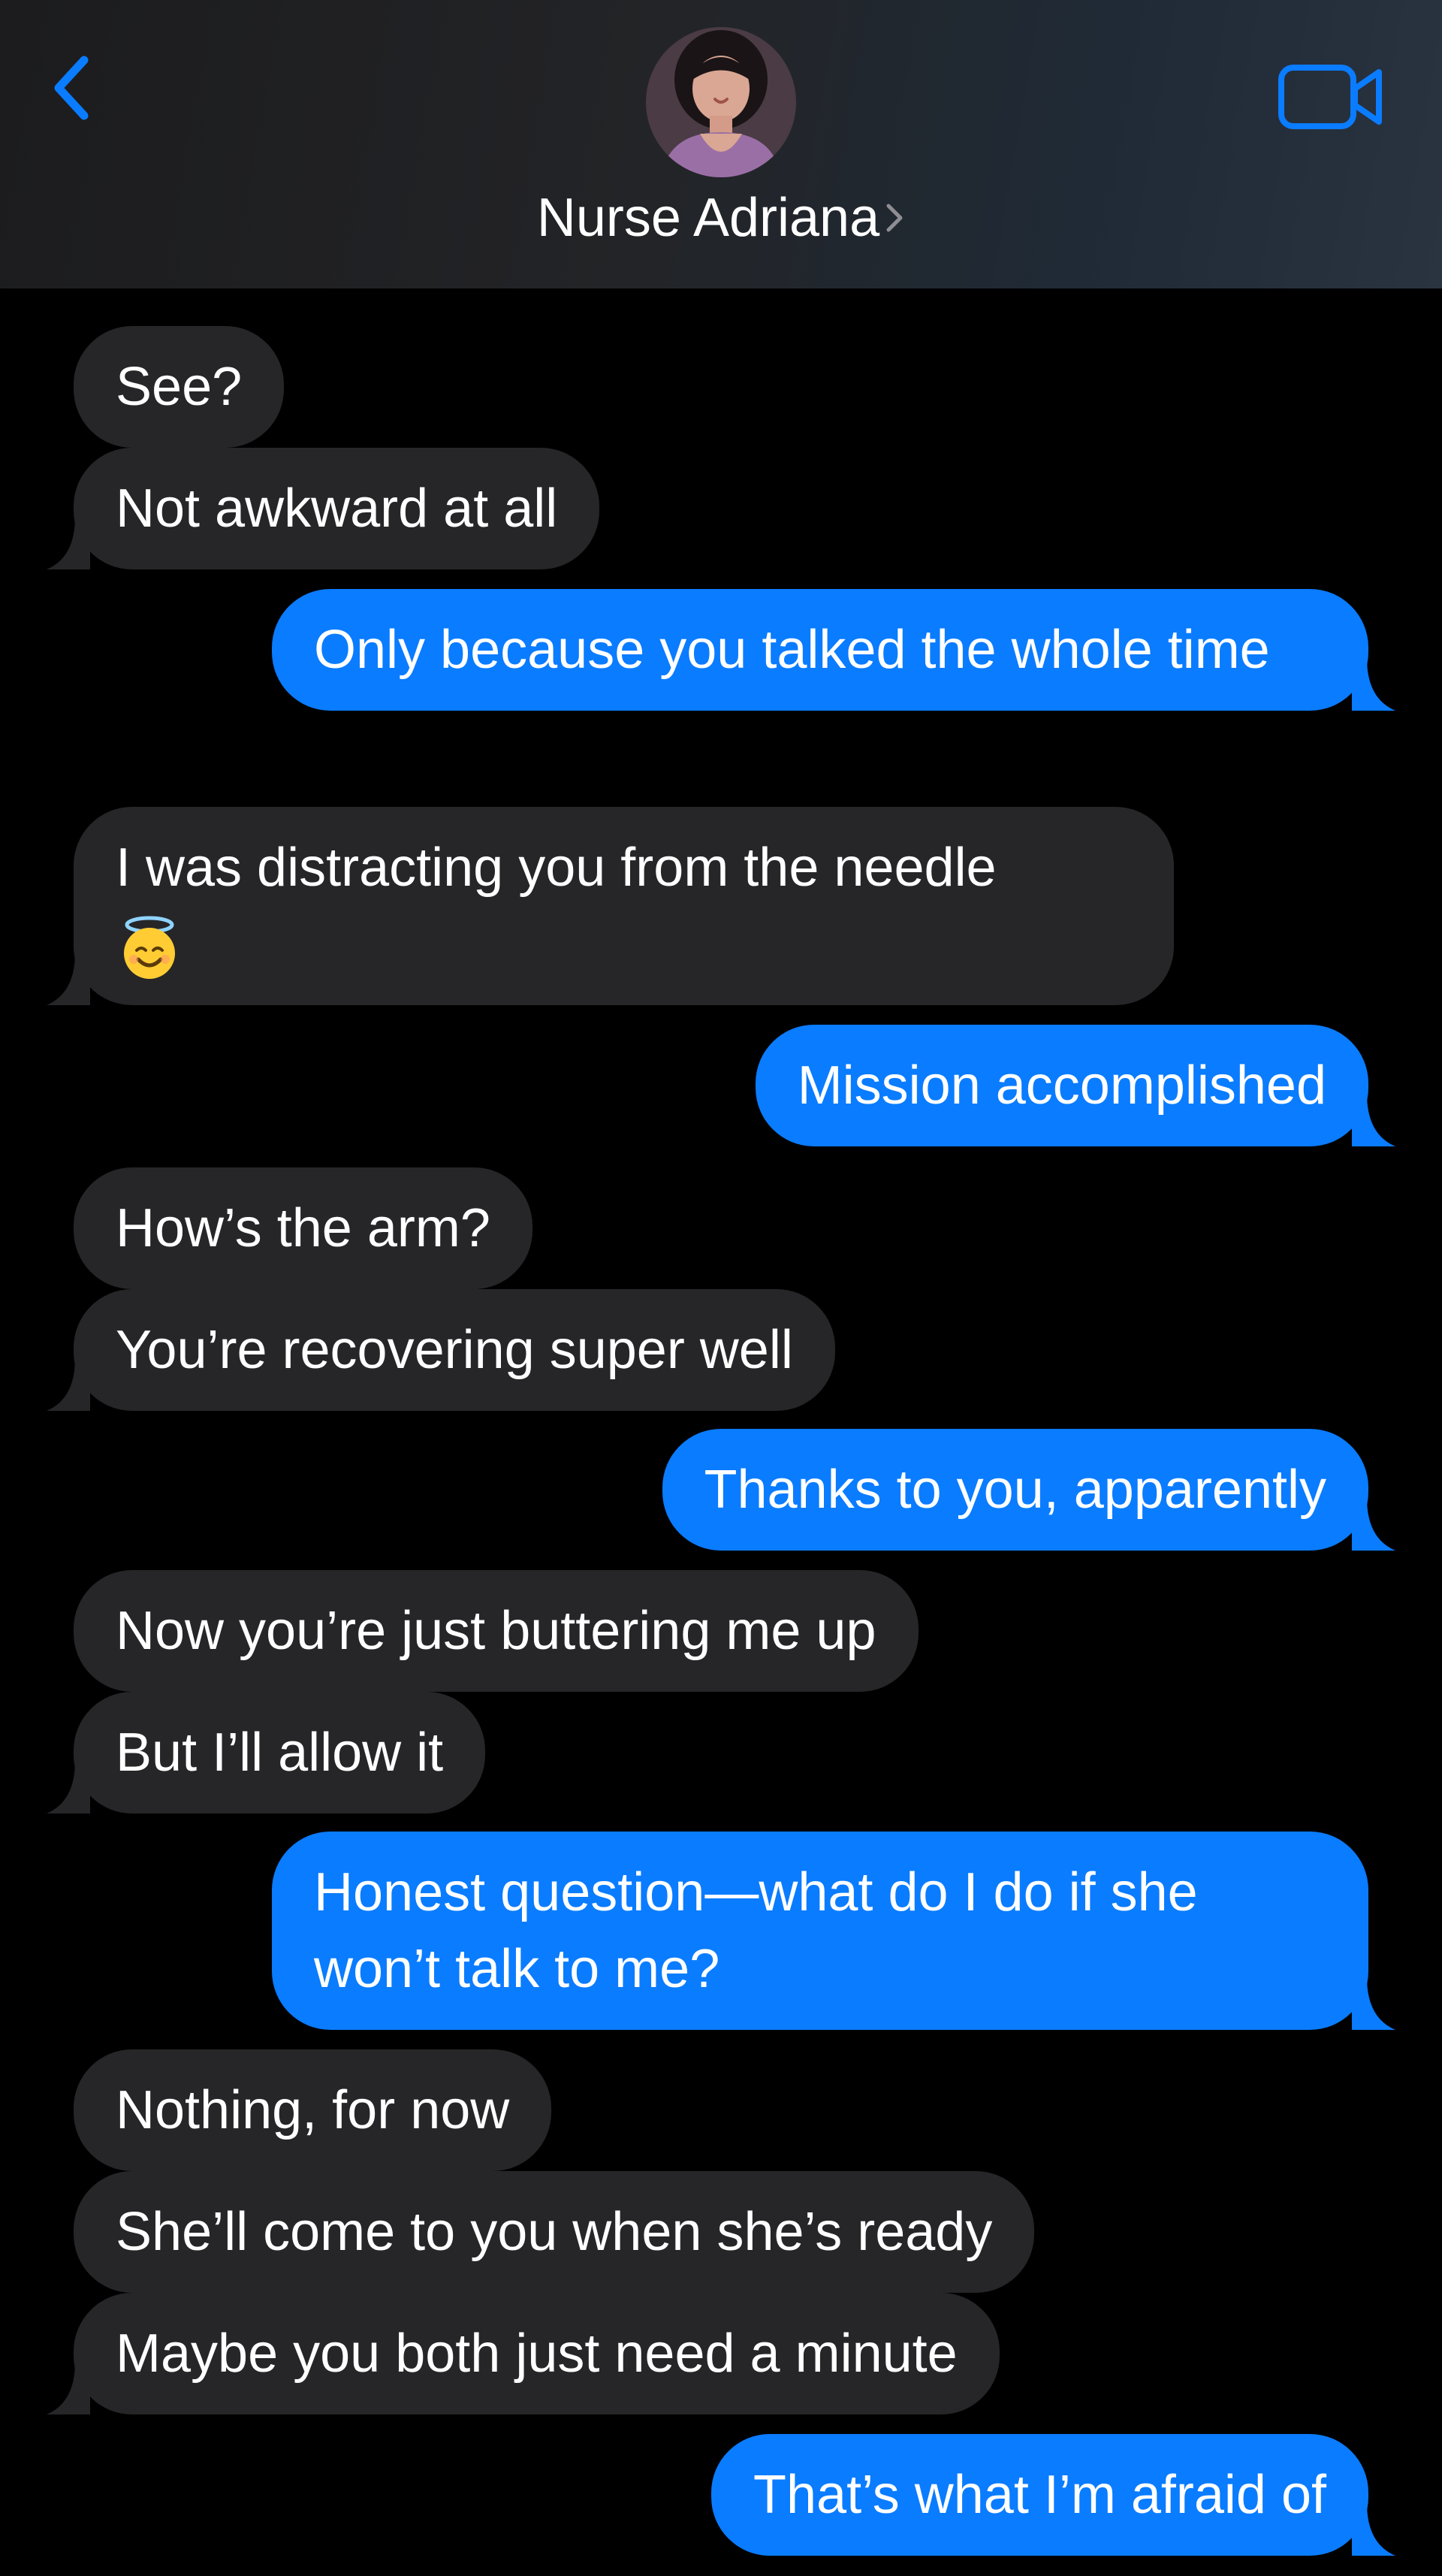  I want to click on incoming-message: Not awkward at all, so click(324, 508).